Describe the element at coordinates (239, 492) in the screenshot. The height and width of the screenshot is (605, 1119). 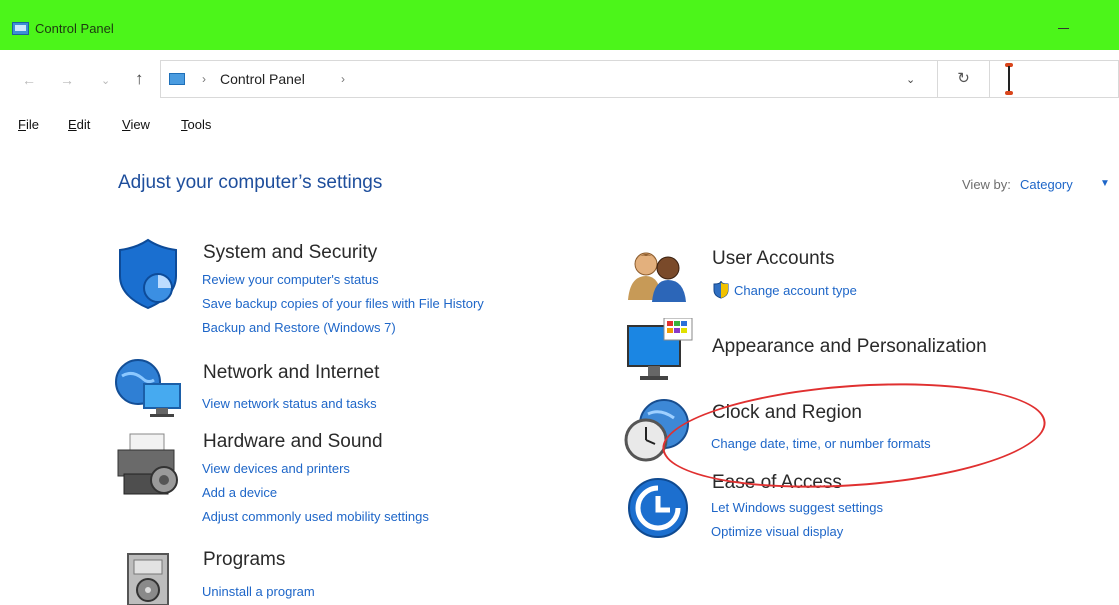
I see `hardware-link-add-device: Add a device` at that location.